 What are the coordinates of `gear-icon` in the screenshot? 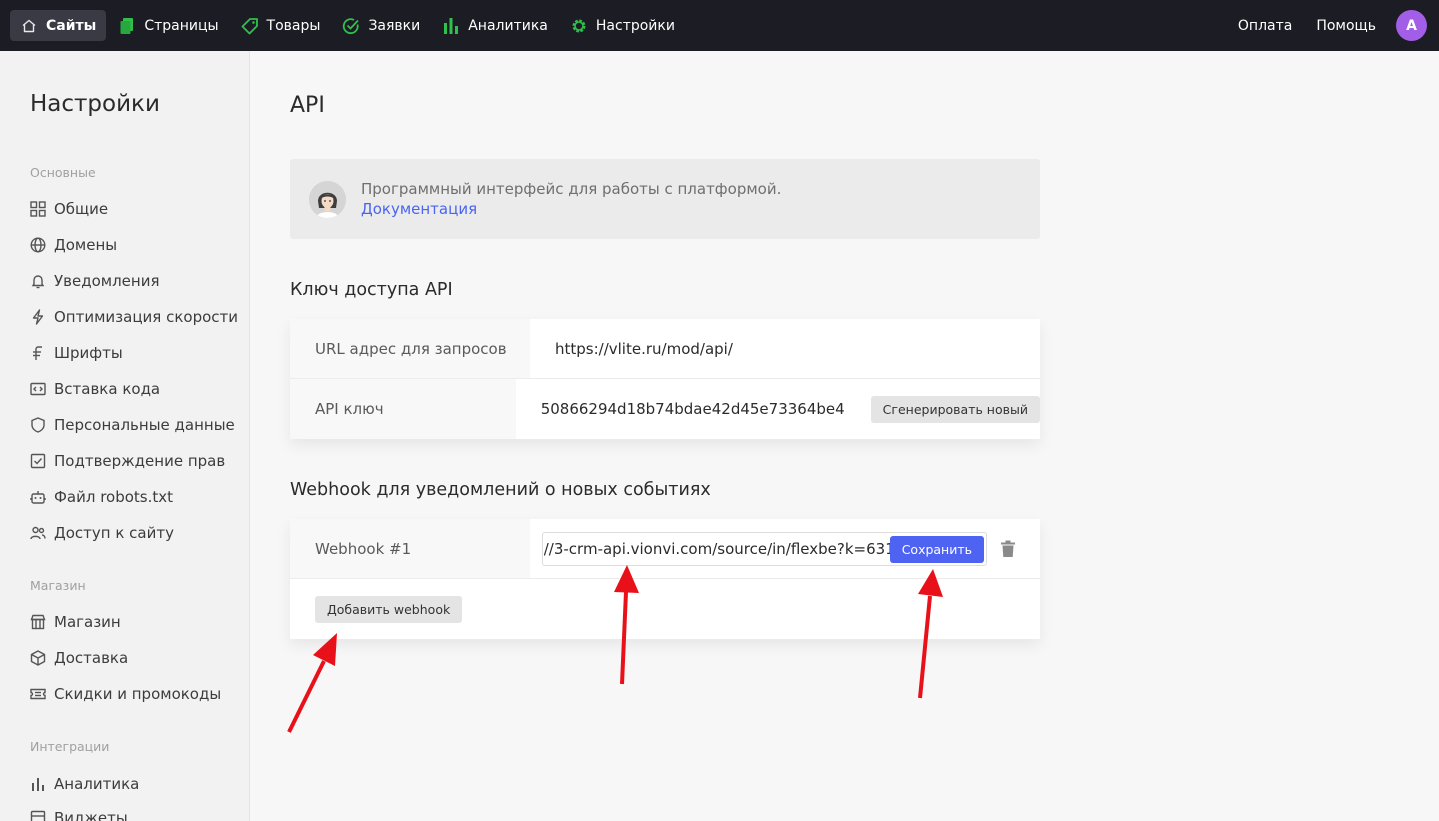 It's located at (579, 26).